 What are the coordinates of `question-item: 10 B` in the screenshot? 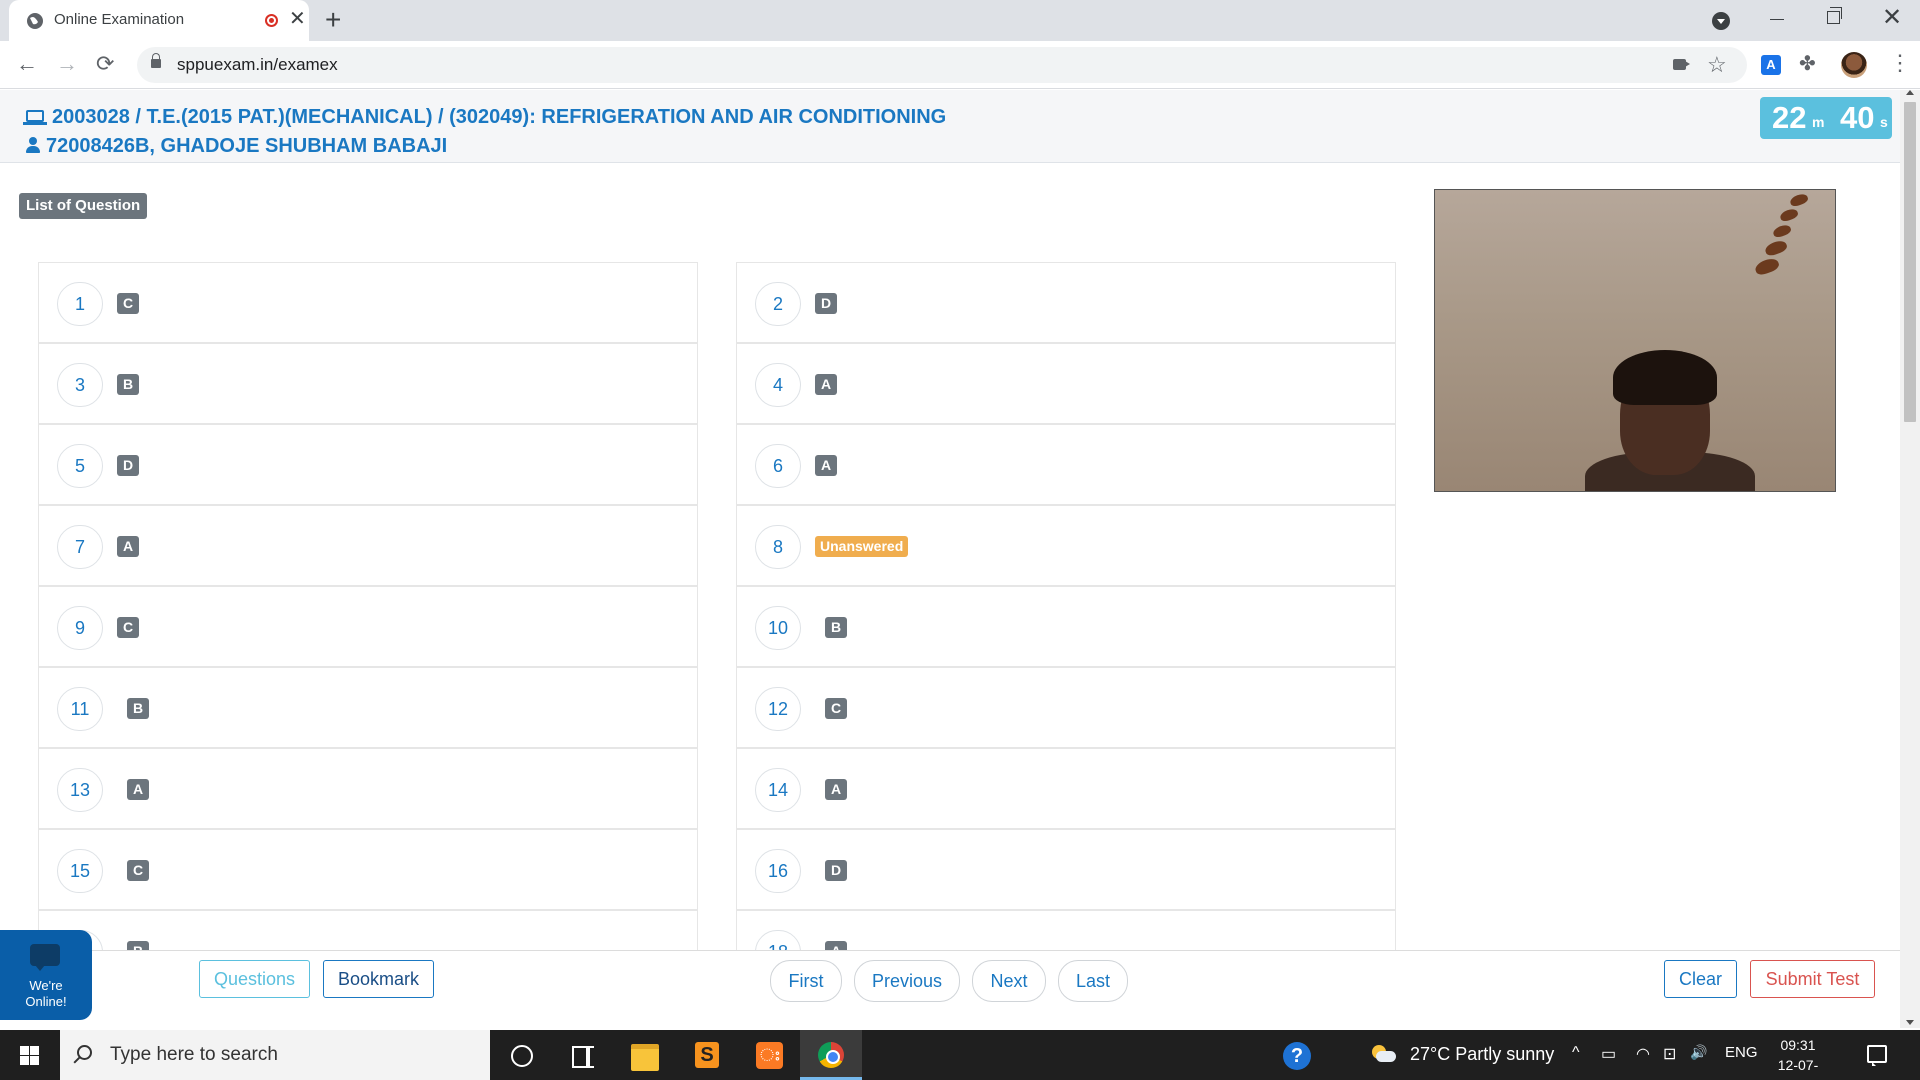 It's located at (1066, 626).